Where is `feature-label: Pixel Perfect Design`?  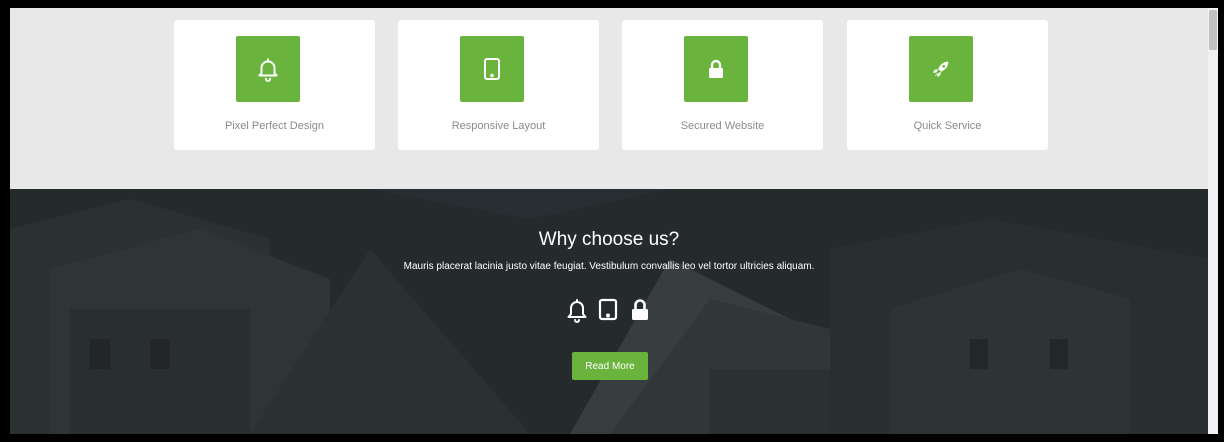
feature-label: Pixel Perfect Design is located at coordinates (274, 126).